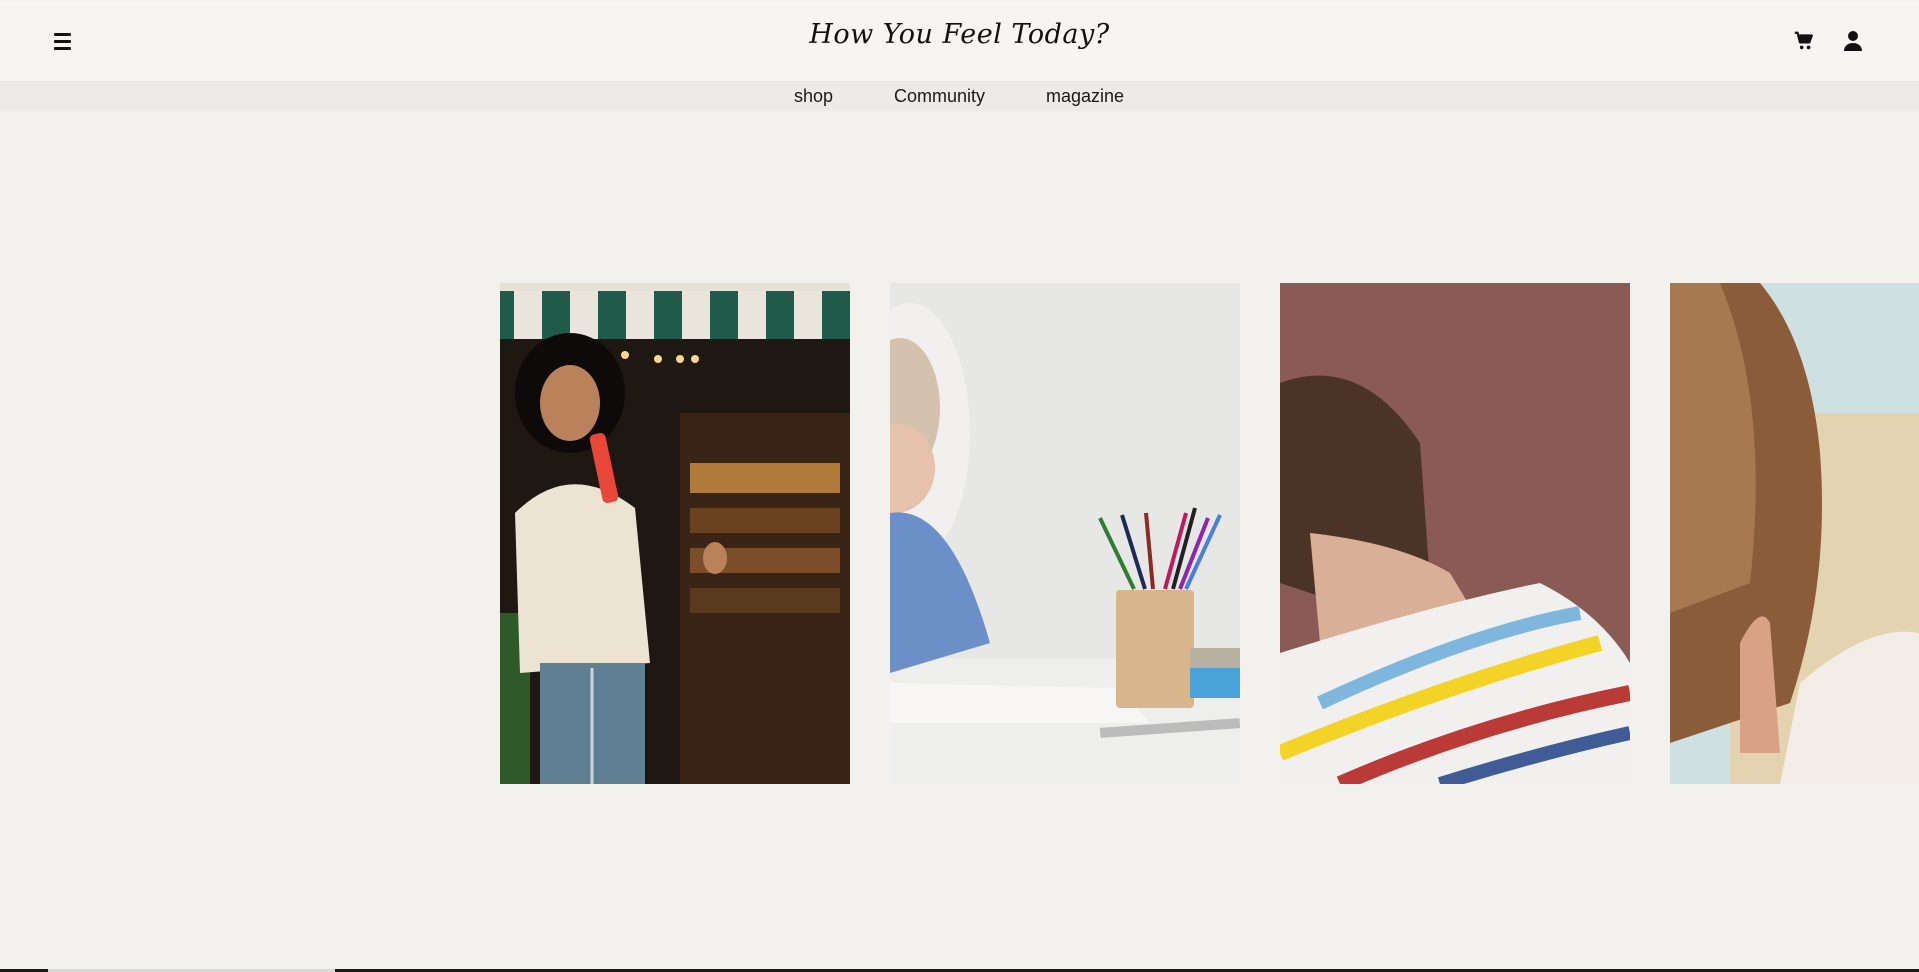 This screenshot has height=972, width=1919. I want to click on cart-icon, so click(1804, 41).